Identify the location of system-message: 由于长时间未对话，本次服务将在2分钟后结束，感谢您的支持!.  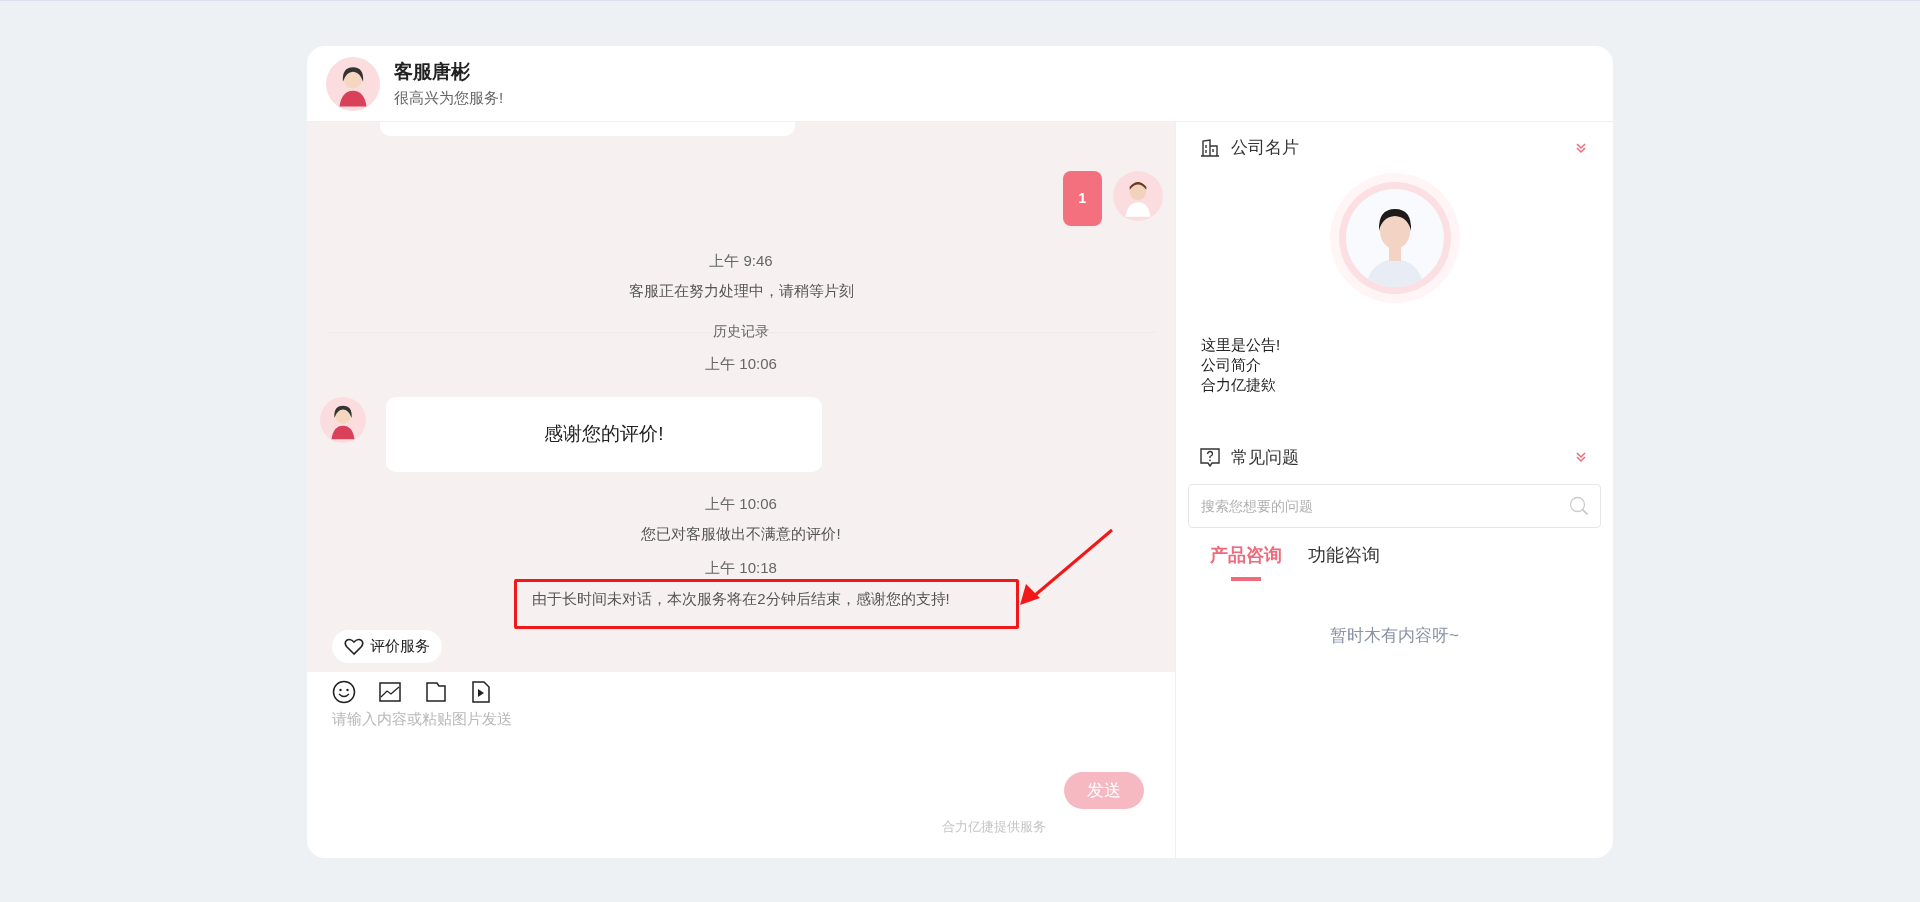
(741, 598).